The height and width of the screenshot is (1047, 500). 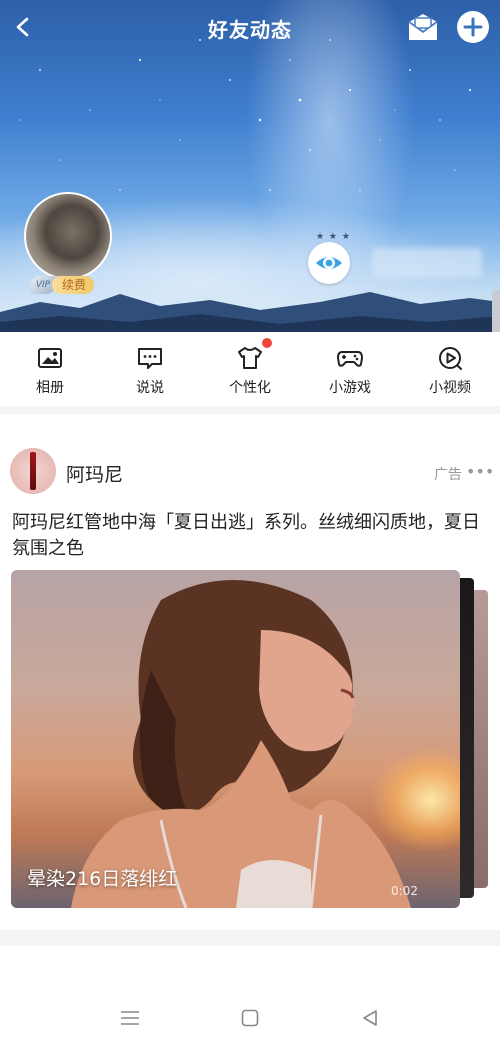 I want to click on lipstick-image, so click(x=33, y=471).